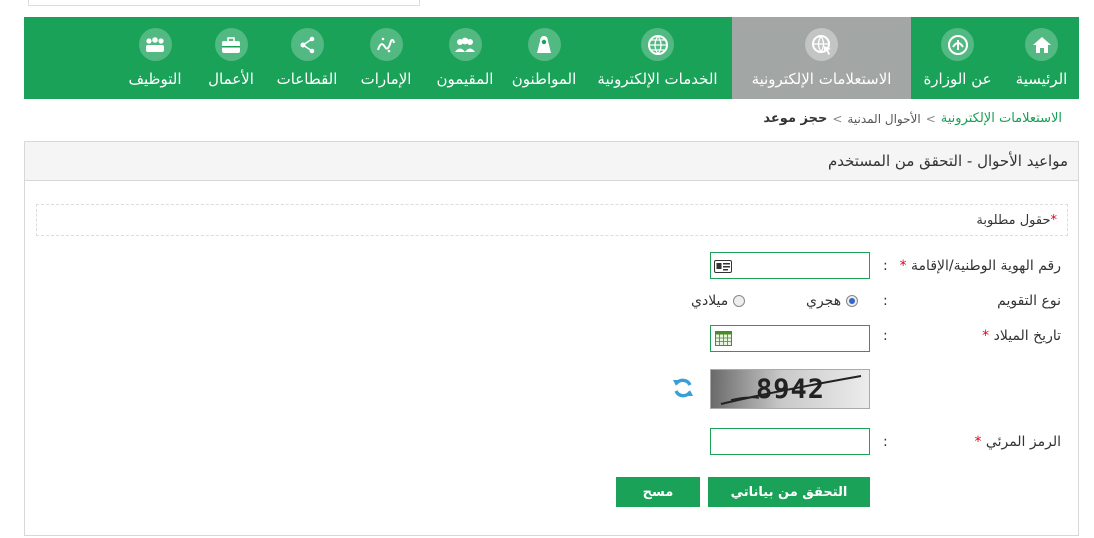  Describe the element at coordinates (307, 44) in the screenshot. I see `network-icon` at that location.